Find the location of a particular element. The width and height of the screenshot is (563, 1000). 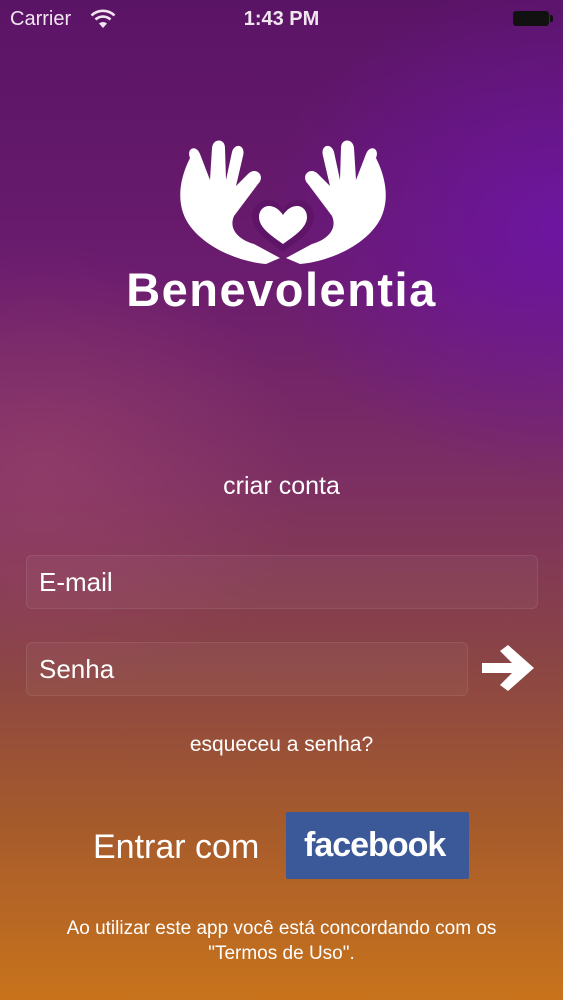

app-logo-text: Benevolentia is located at coordinates (281, 289).